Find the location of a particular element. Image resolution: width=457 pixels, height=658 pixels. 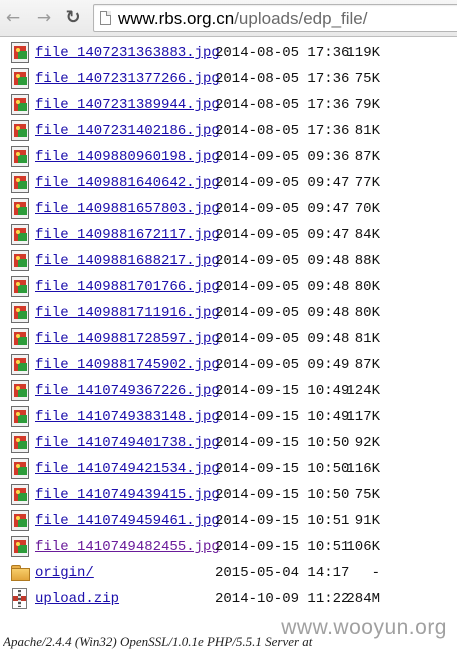

url-path: /uploads/edp_file/ is located at coordinates (301, 18).